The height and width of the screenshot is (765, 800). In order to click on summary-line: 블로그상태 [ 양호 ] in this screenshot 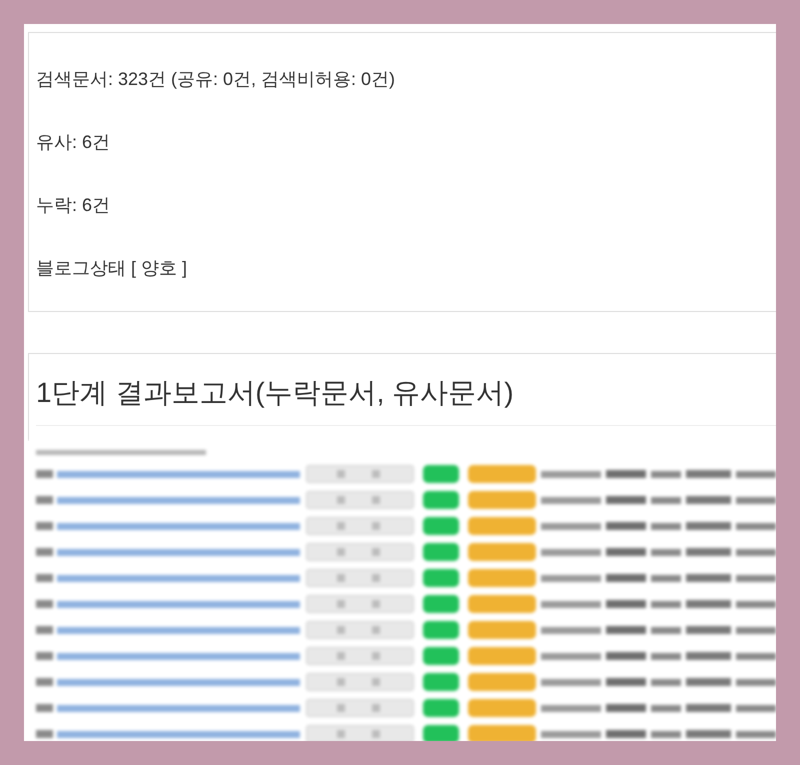, I will do `click(112, 268)`.